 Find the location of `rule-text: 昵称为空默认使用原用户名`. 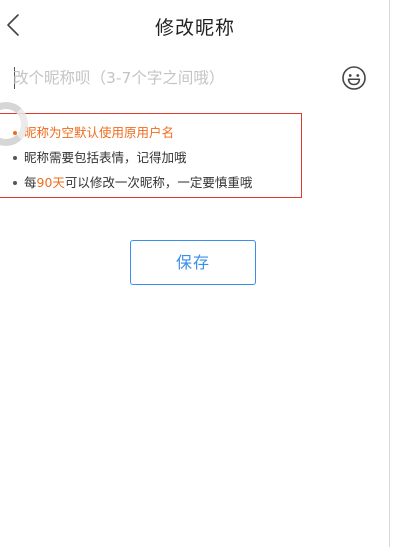

rule-text: 昵称为空默认使用原用户名 is located at coordinates (99, 132).